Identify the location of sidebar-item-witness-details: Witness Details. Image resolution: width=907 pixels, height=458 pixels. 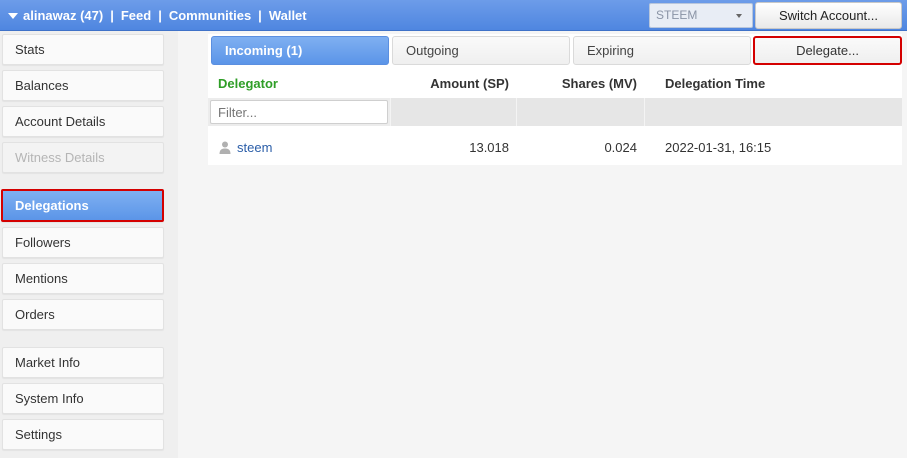
(83, 157).